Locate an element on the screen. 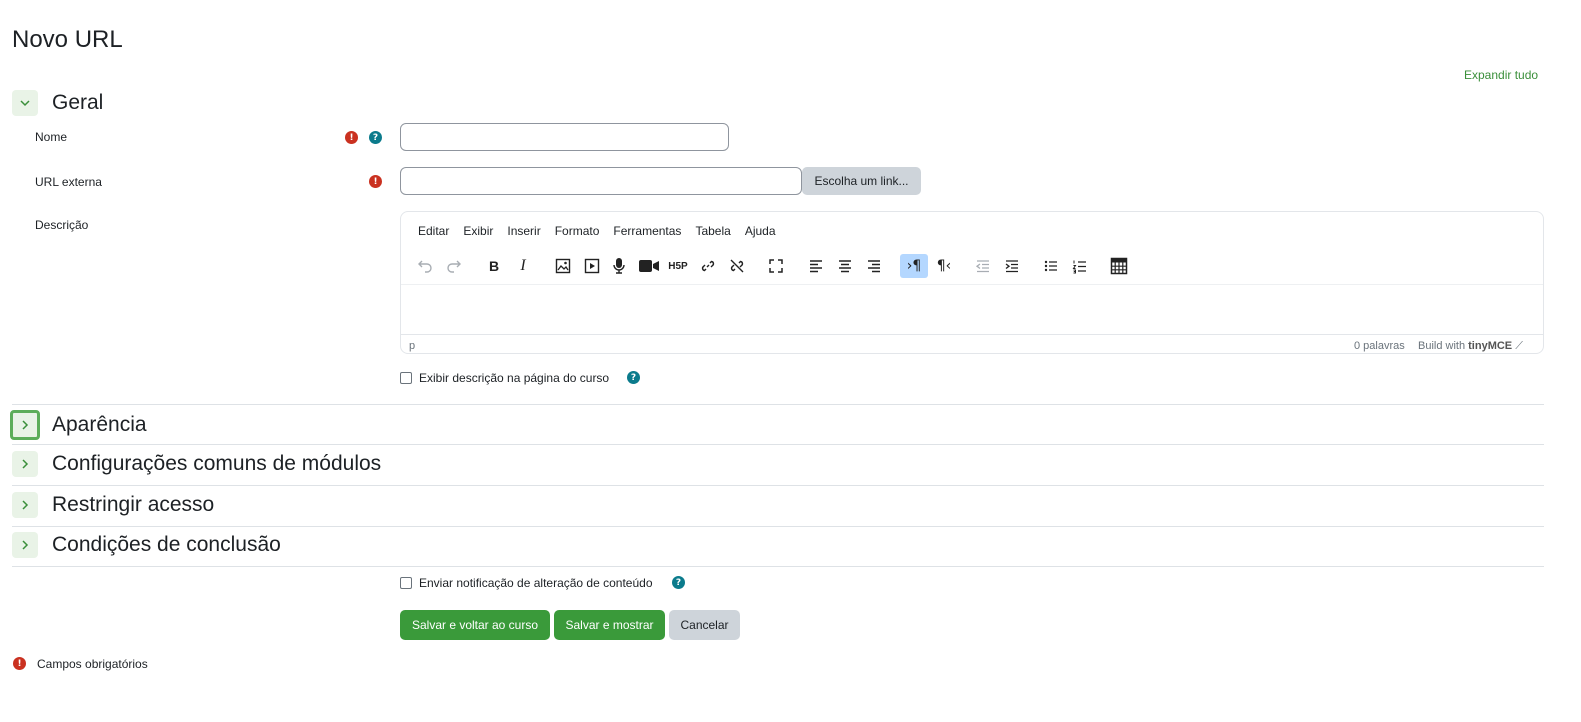 Image resolution: width=1581 pixels, height=722 pixels. undo-icon is located at coordinates (425, 266).